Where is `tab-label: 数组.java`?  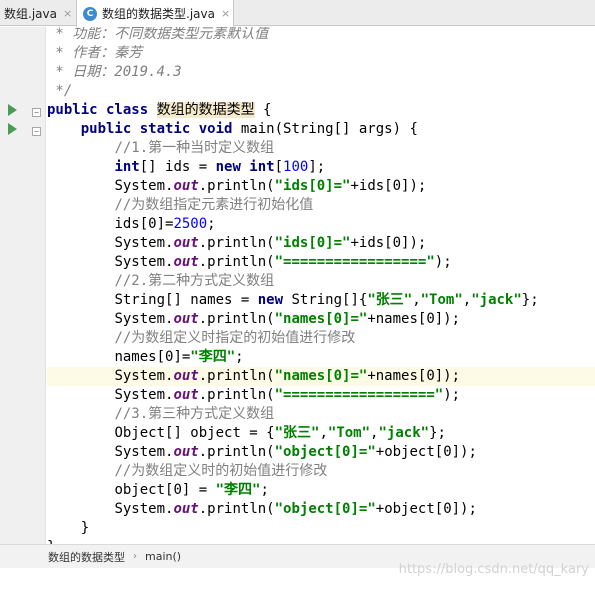
tab-label: 数组.java is located at coordinates (30, 13).